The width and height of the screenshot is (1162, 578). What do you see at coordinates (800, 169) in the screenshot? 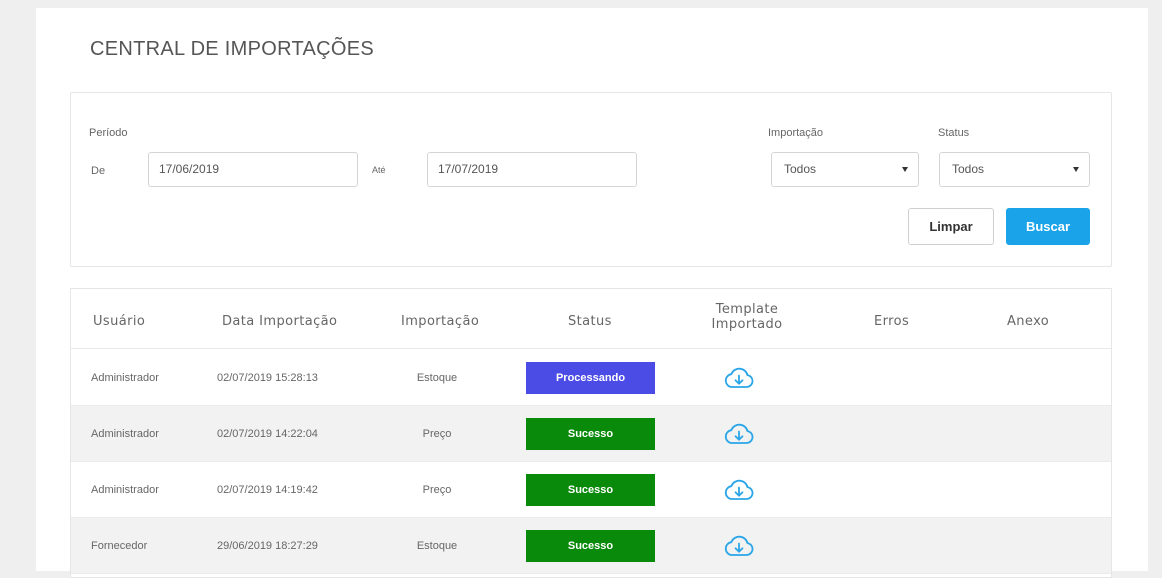
I see `import-type-value: Todos` at bounding box center [800, 169].